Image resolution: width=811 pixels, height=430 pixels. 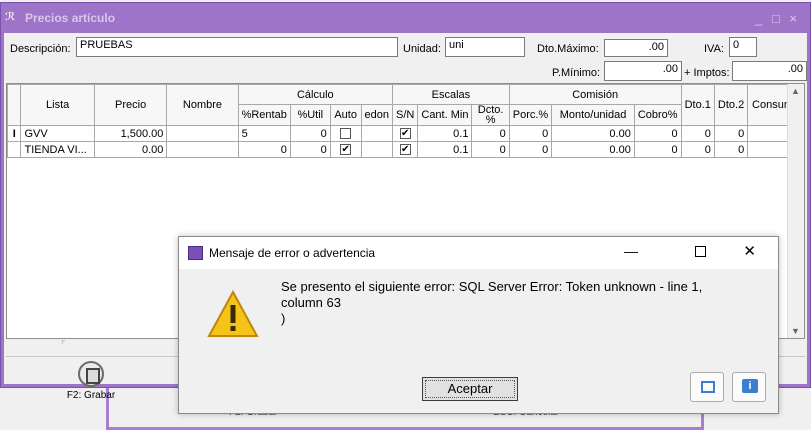 What do you see at coordinates (14, 105) in the screenshot?
I see `row-selector-header` at bounding box center [14, 105].